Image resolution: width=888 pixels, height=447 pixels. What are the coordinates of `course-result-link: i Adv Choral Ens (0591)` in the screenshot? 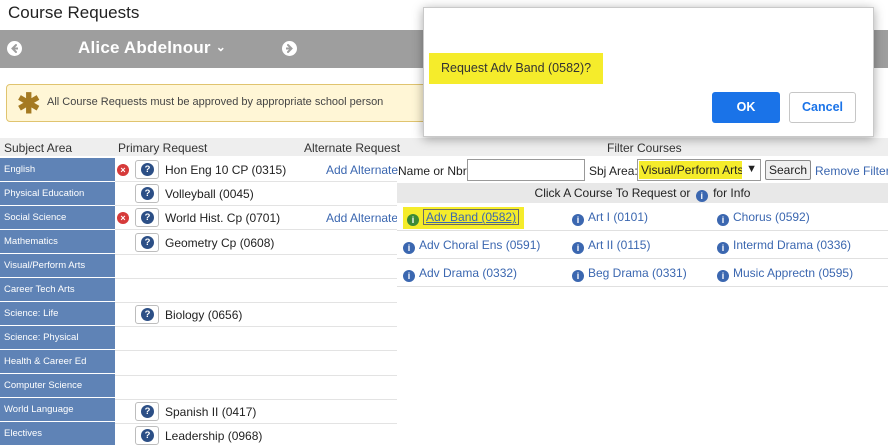 It's located at (471, 246).